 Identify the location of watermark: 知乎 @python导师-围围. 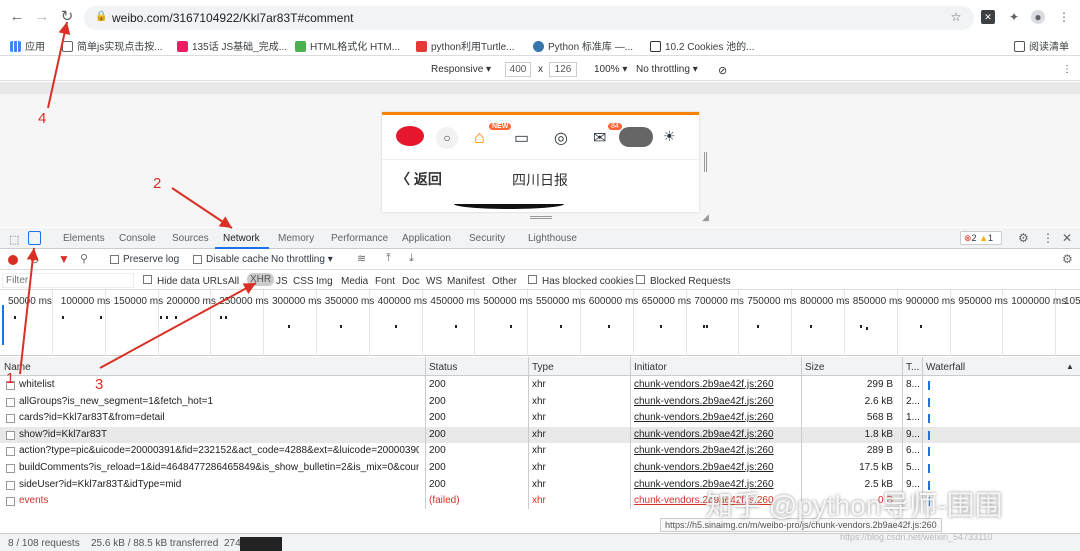
(854, 505).